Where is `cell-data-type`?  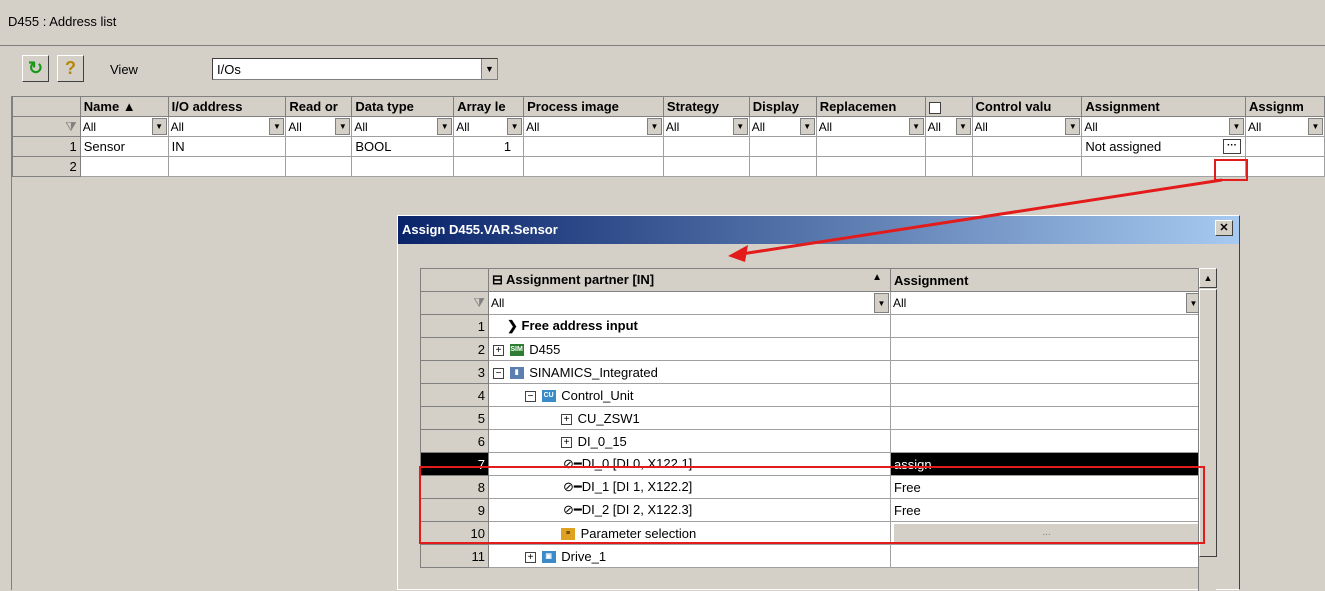
cell-data-type is located at coordinates (403, 166).